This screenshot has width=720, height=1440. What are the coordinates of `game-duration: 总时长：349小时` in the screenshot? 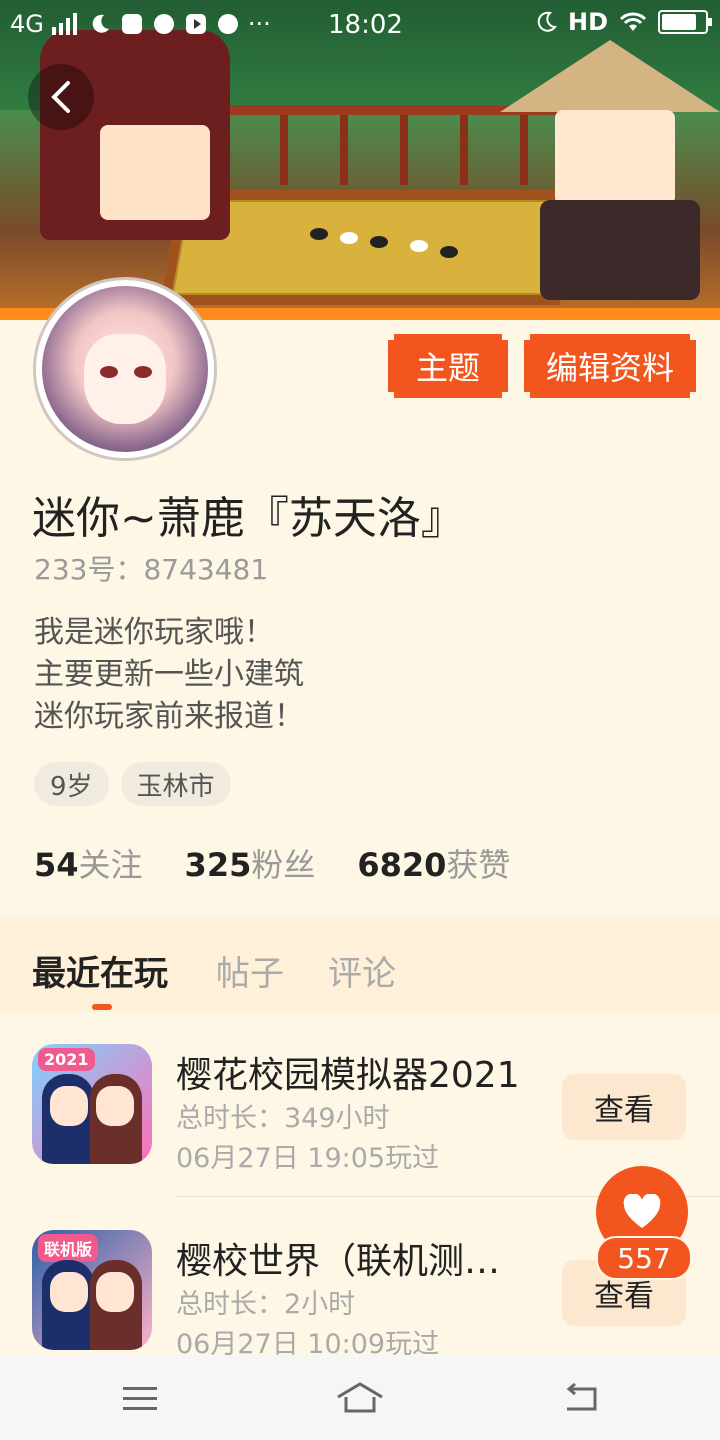 It's located at (283, 1118).